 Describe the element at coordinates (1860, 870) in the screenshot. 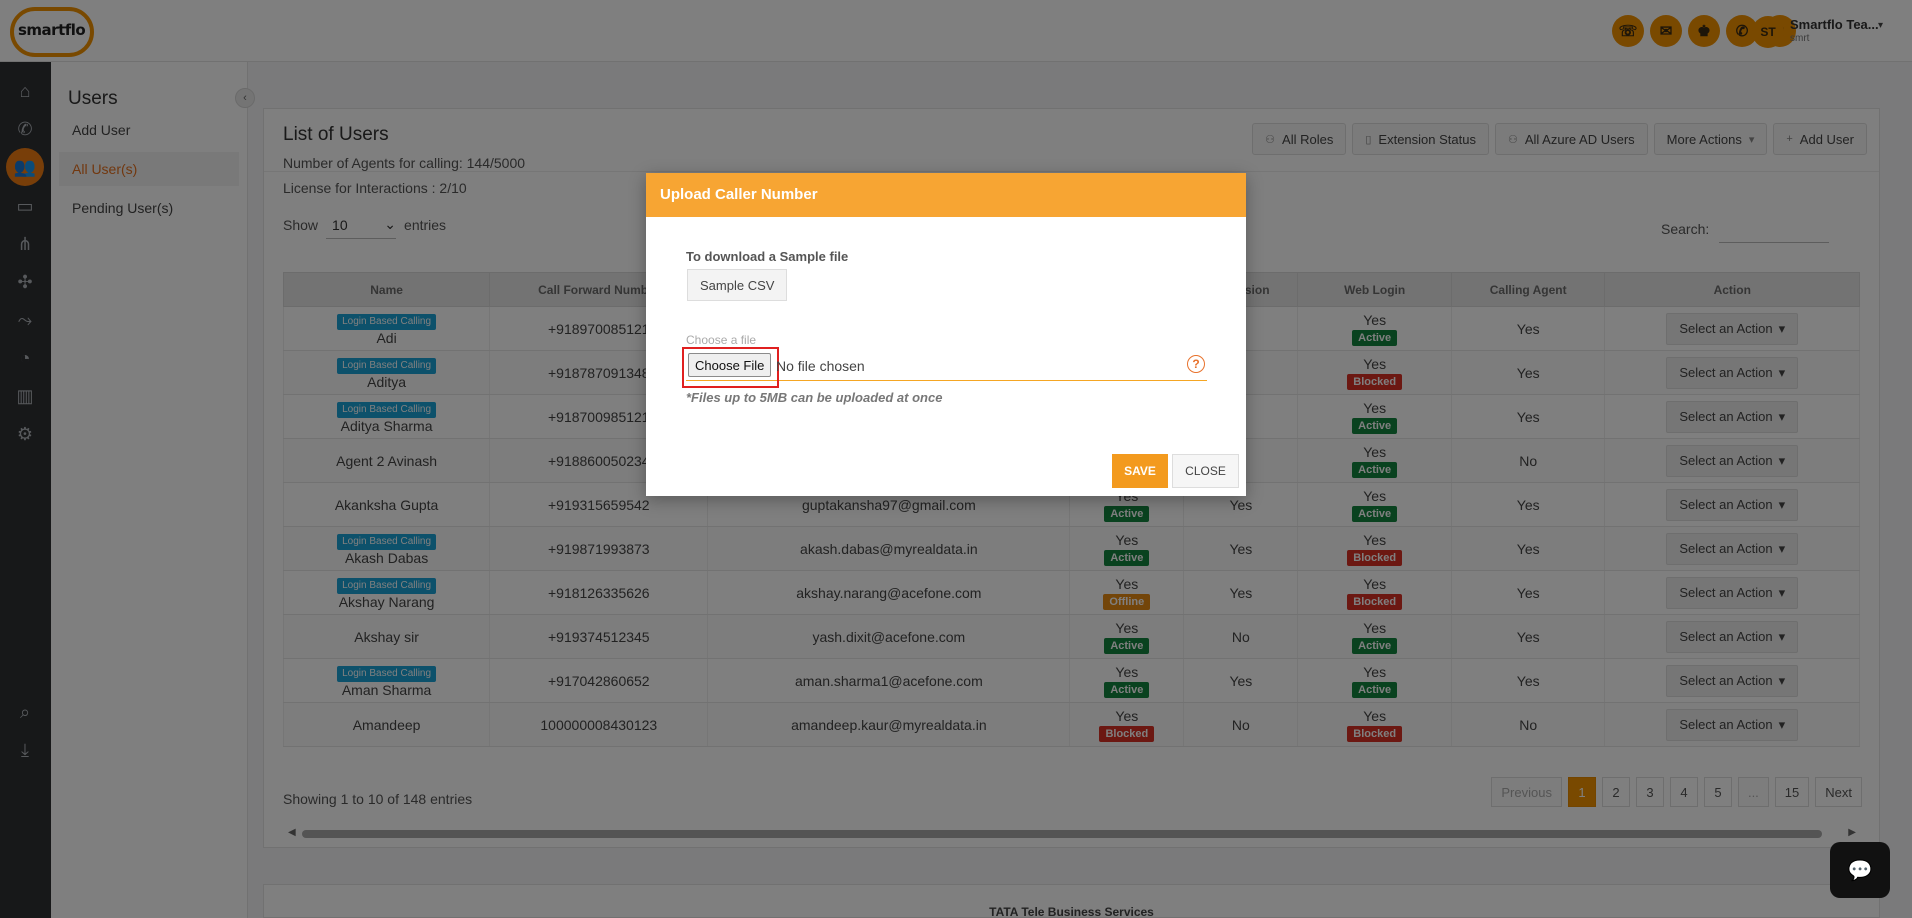

I see `chat-icon: 💬` at that location.